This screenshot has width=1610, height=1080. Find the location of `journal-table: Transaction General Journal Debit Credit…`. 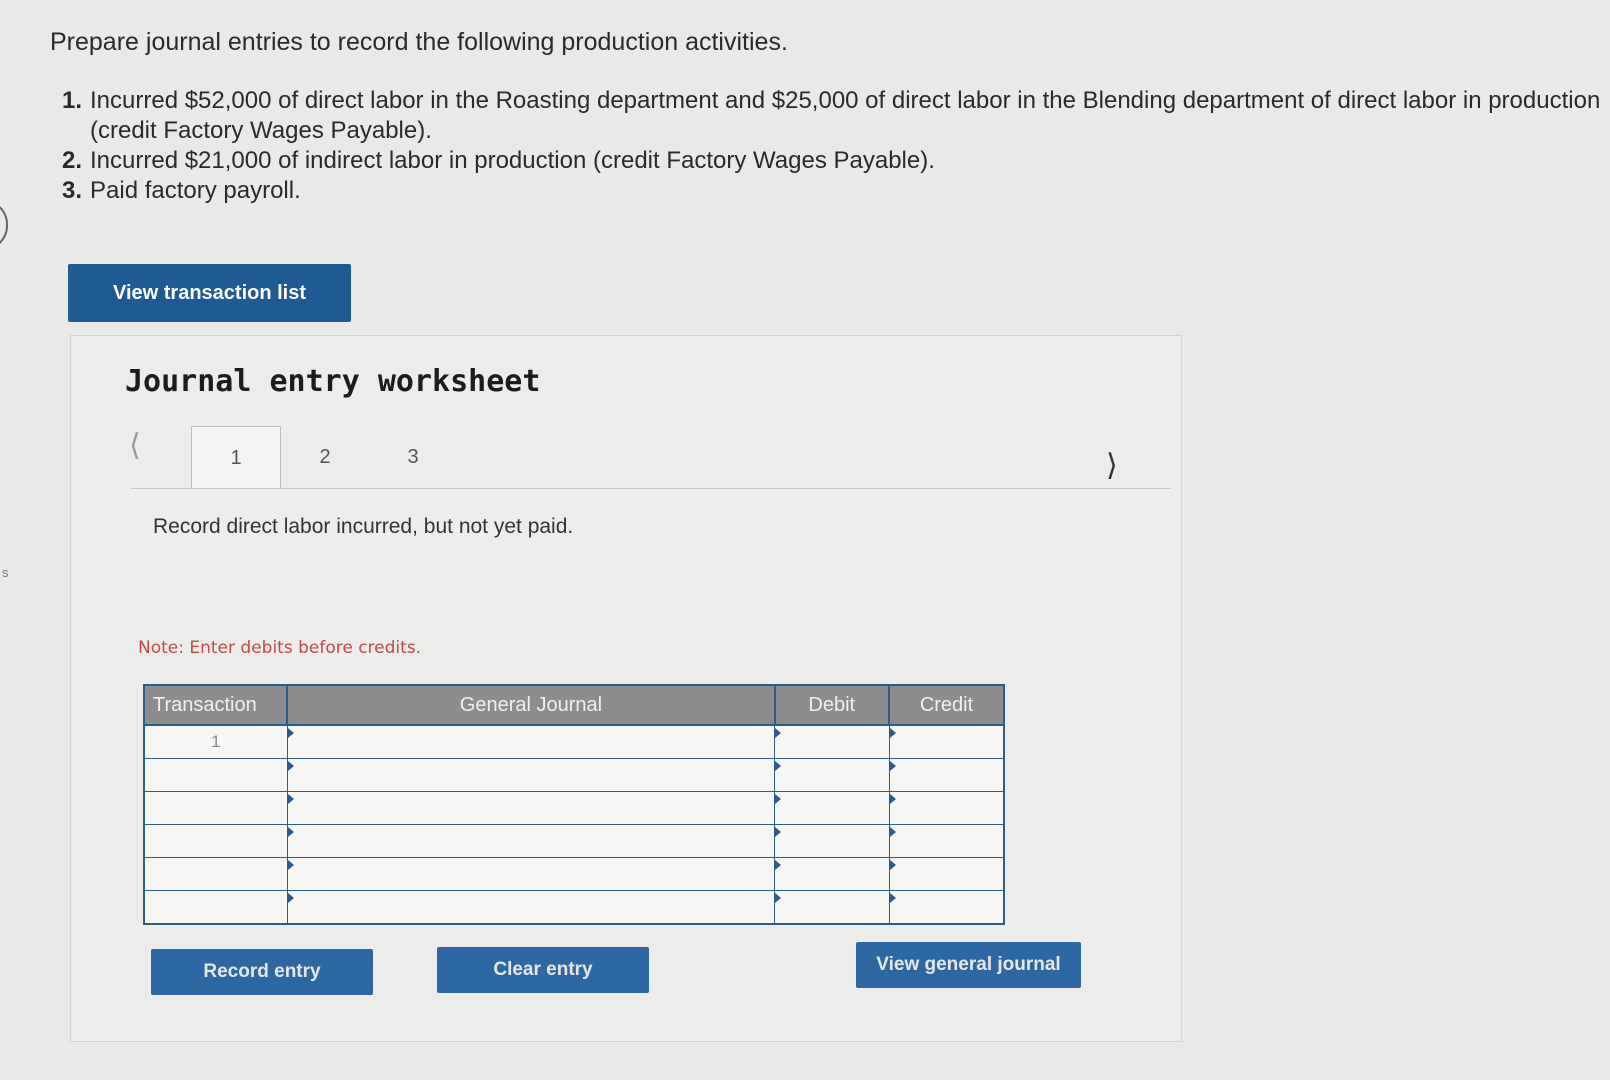

journal-table: Transaction General Journal Debit Credit… is located at coordinates (573, 804).